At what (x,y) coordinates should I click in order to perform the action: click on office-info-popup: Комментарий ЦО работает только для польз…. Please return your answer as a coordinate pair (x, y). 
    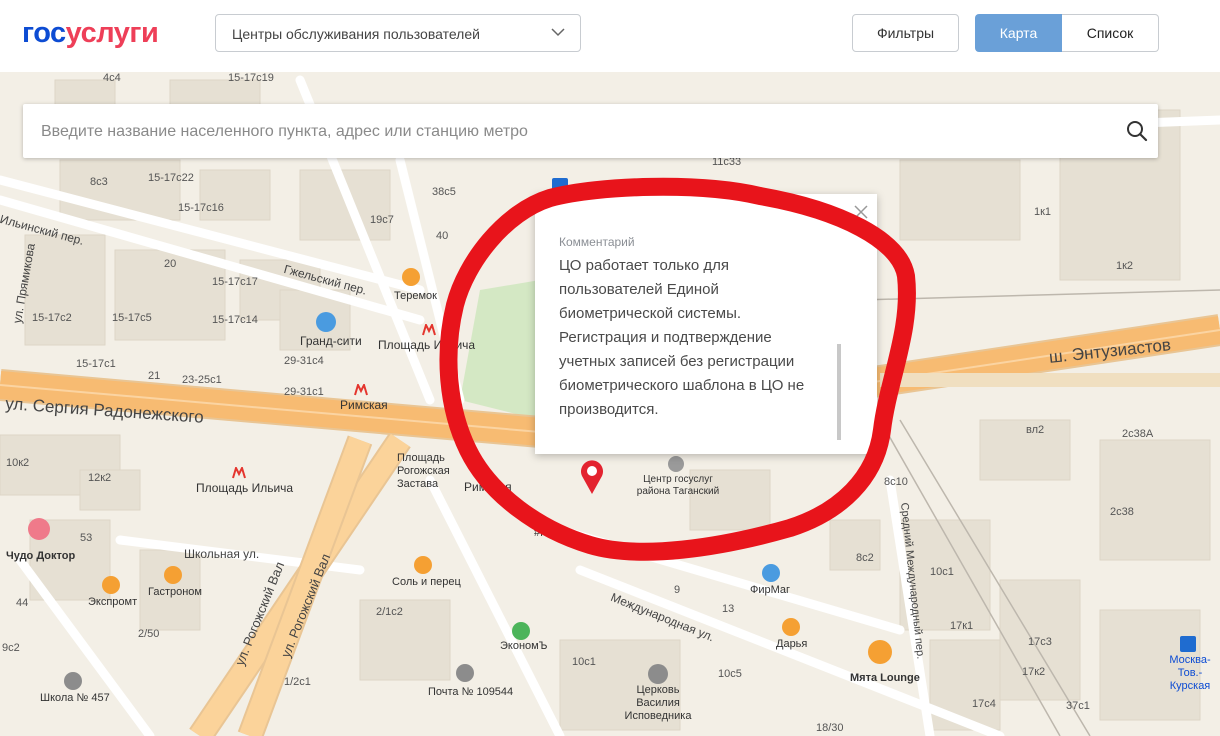
    Looking at the image, I should click on (706, 324).